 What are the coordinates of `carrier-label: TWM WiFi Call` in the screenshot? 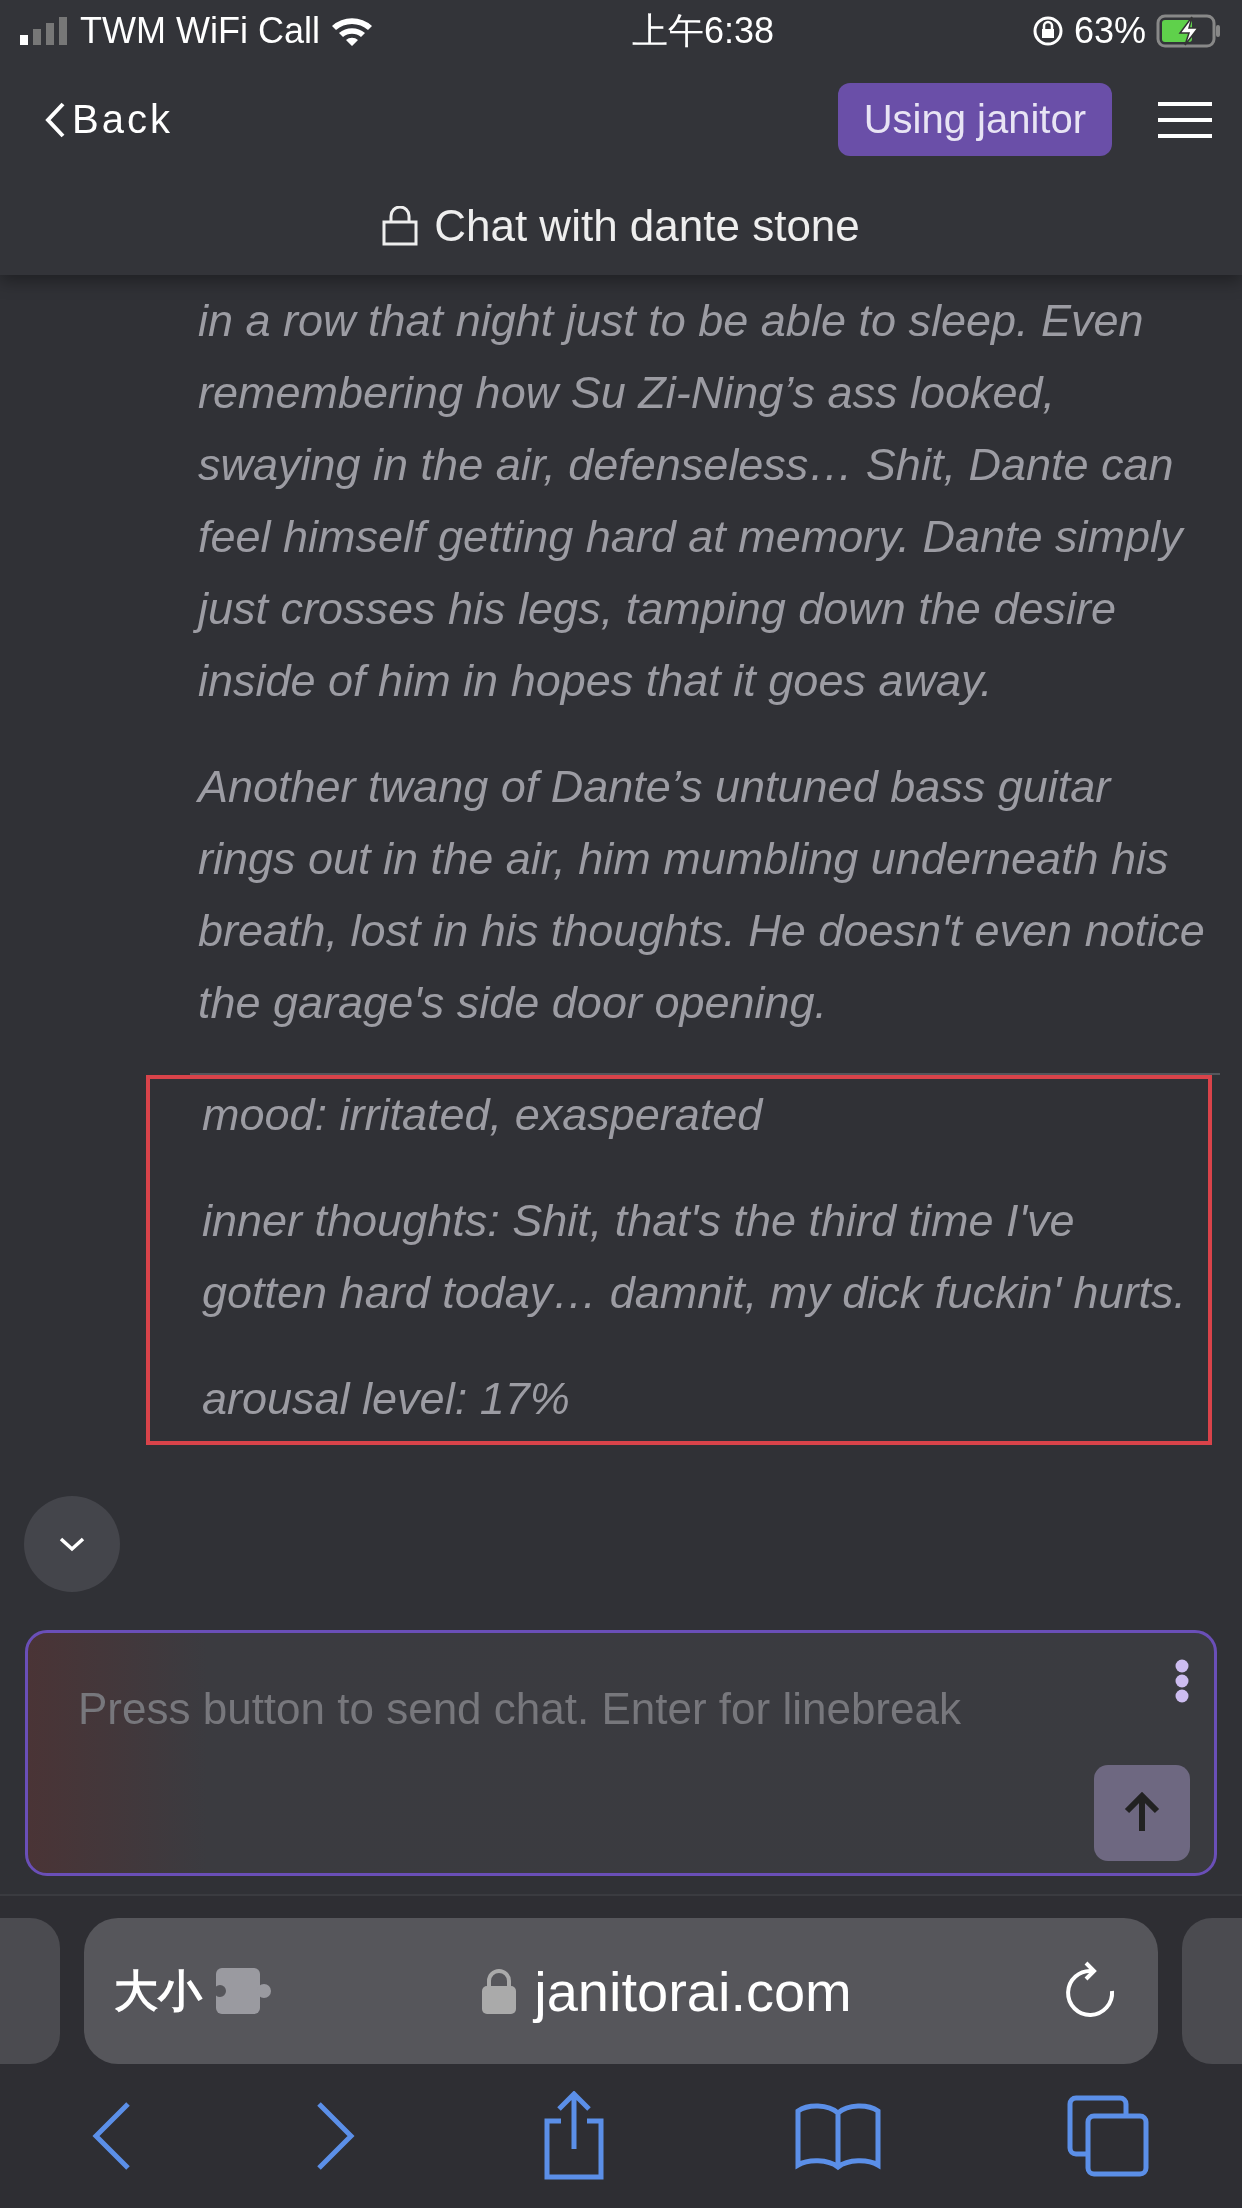 It's located at (200, 31).